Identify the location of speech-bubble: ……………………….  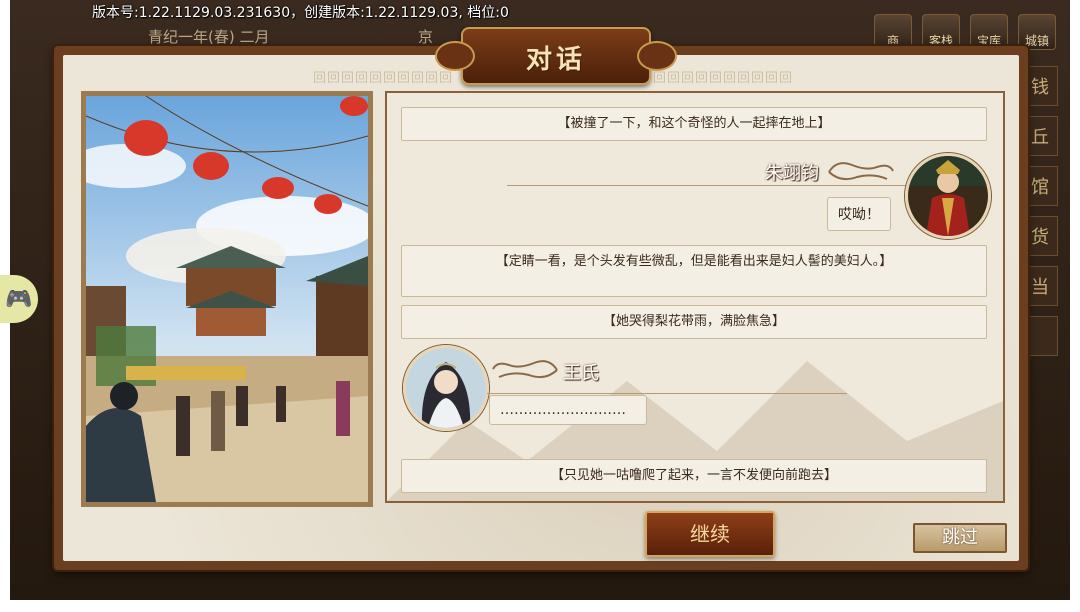
(568, 410).